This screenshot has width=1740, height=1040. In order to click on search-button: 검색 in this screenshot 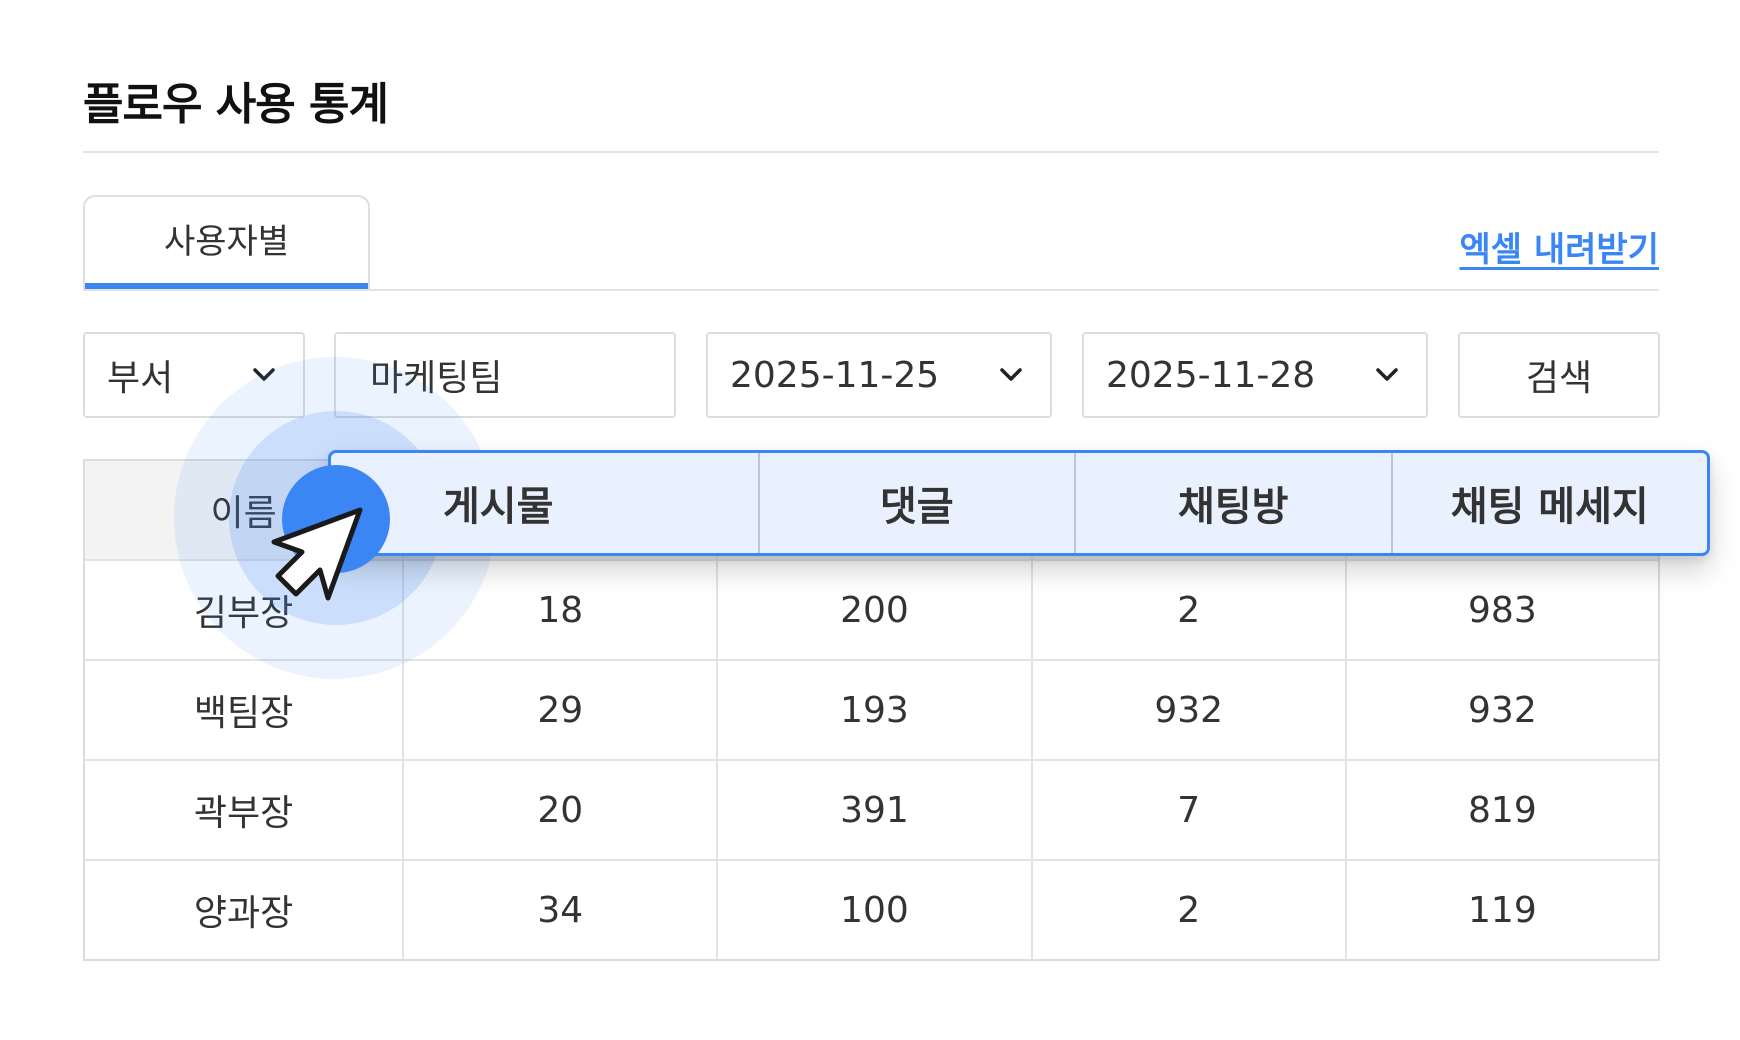, I will do `click(1559, 375)`.